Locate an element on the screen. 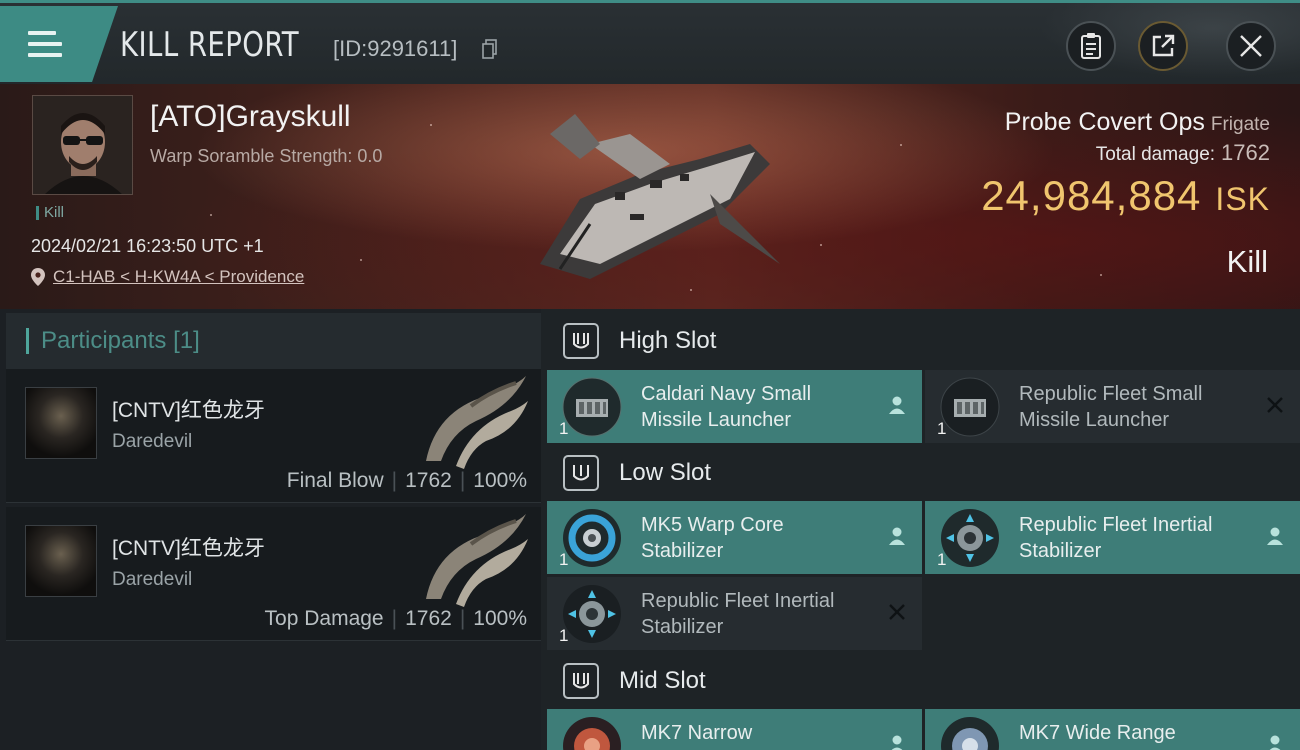 The height and width of the screenshot is (750, 1300). page-title: KILL REPORT is located at coordinates (210, 45).